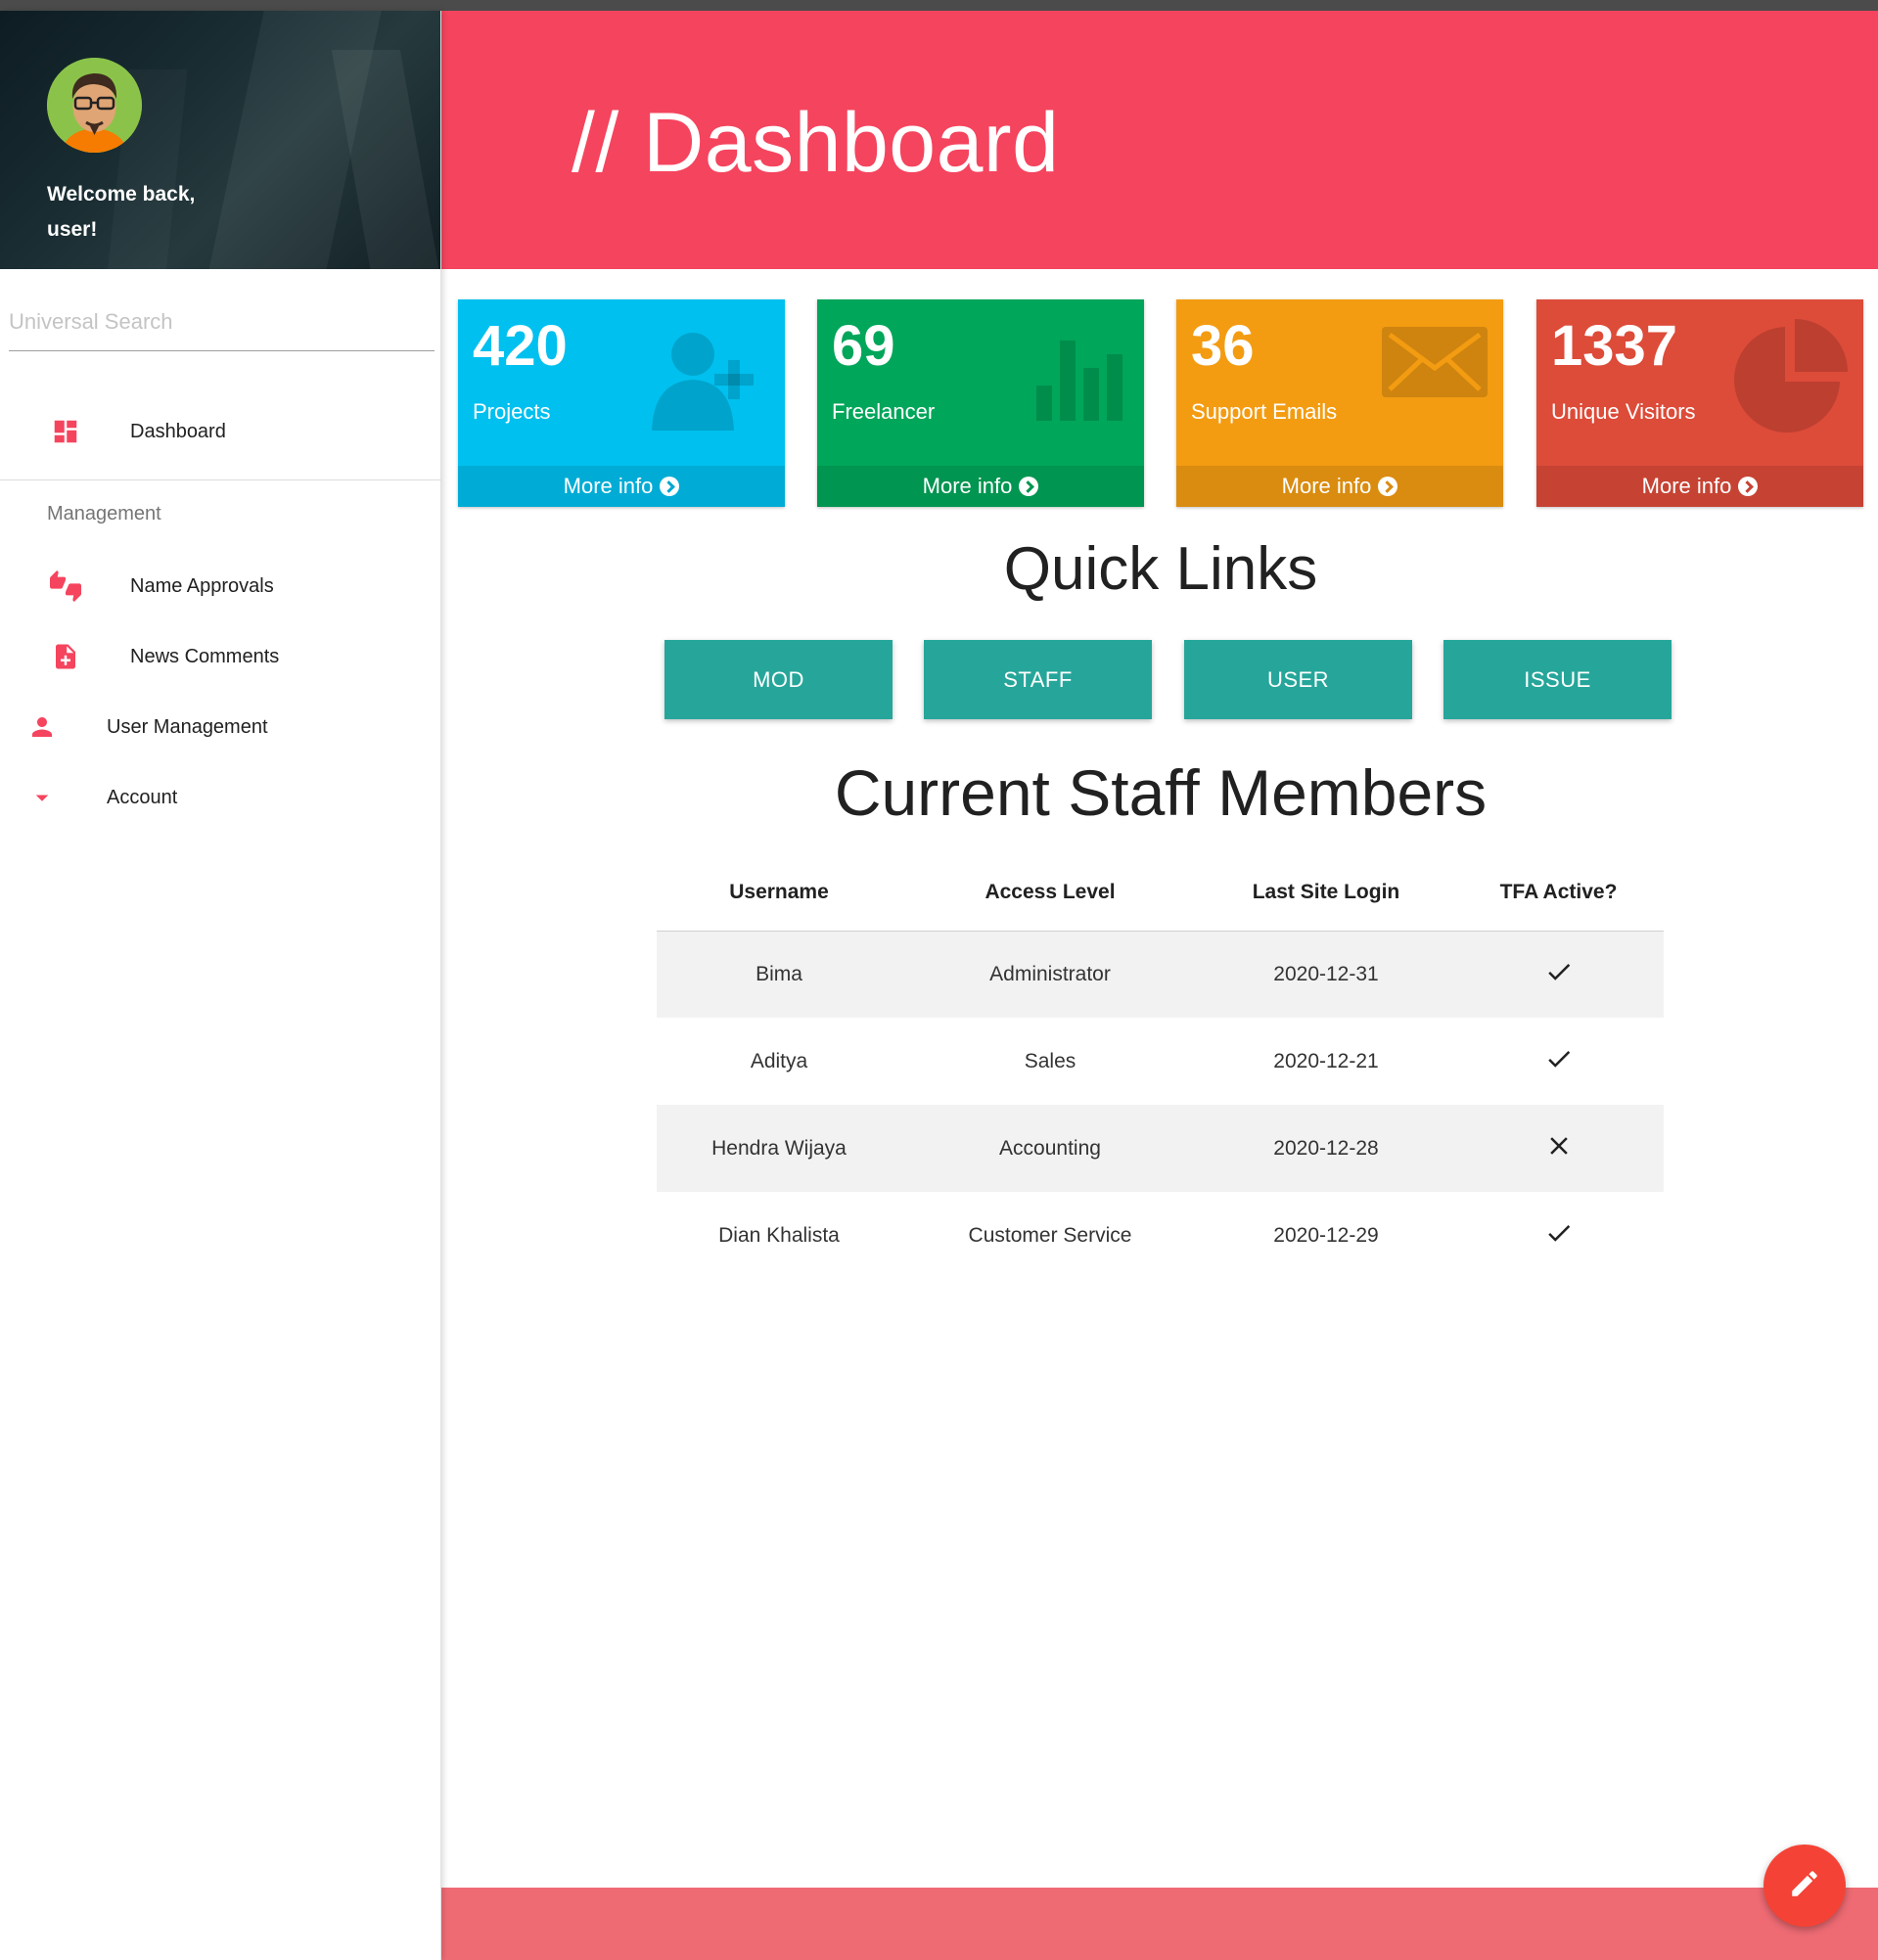 Image resolution: width=1878 pixels, height=1960 pixels. What do you see at coordinates (1050, 1148) in the screenshot?
I see `cell-access-level: Accounting` at bounding box center [1050, 1148].